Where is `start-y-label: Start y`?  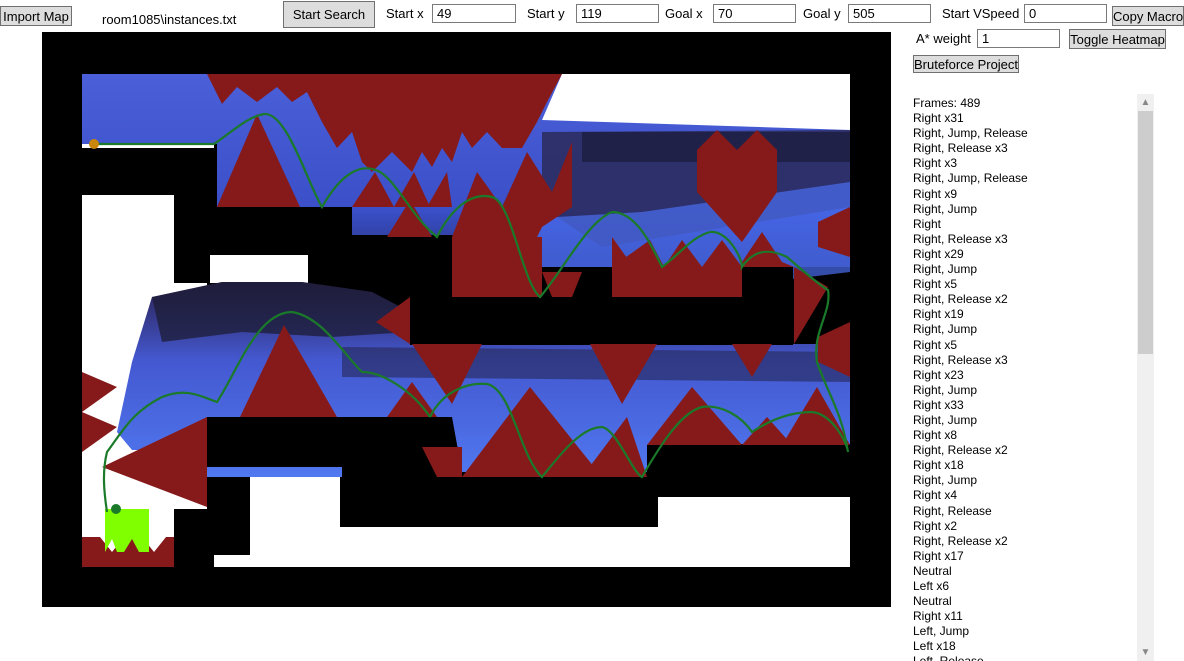
start-y-label: Start y is located at coordinates (546, 13).